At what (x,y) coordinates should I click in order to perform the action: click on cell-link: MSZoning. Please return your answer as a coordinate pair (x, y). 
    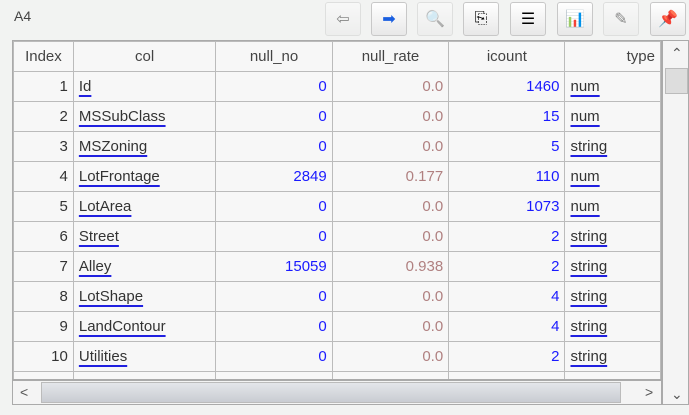
    Looking at the image, I should click on (113, 146).